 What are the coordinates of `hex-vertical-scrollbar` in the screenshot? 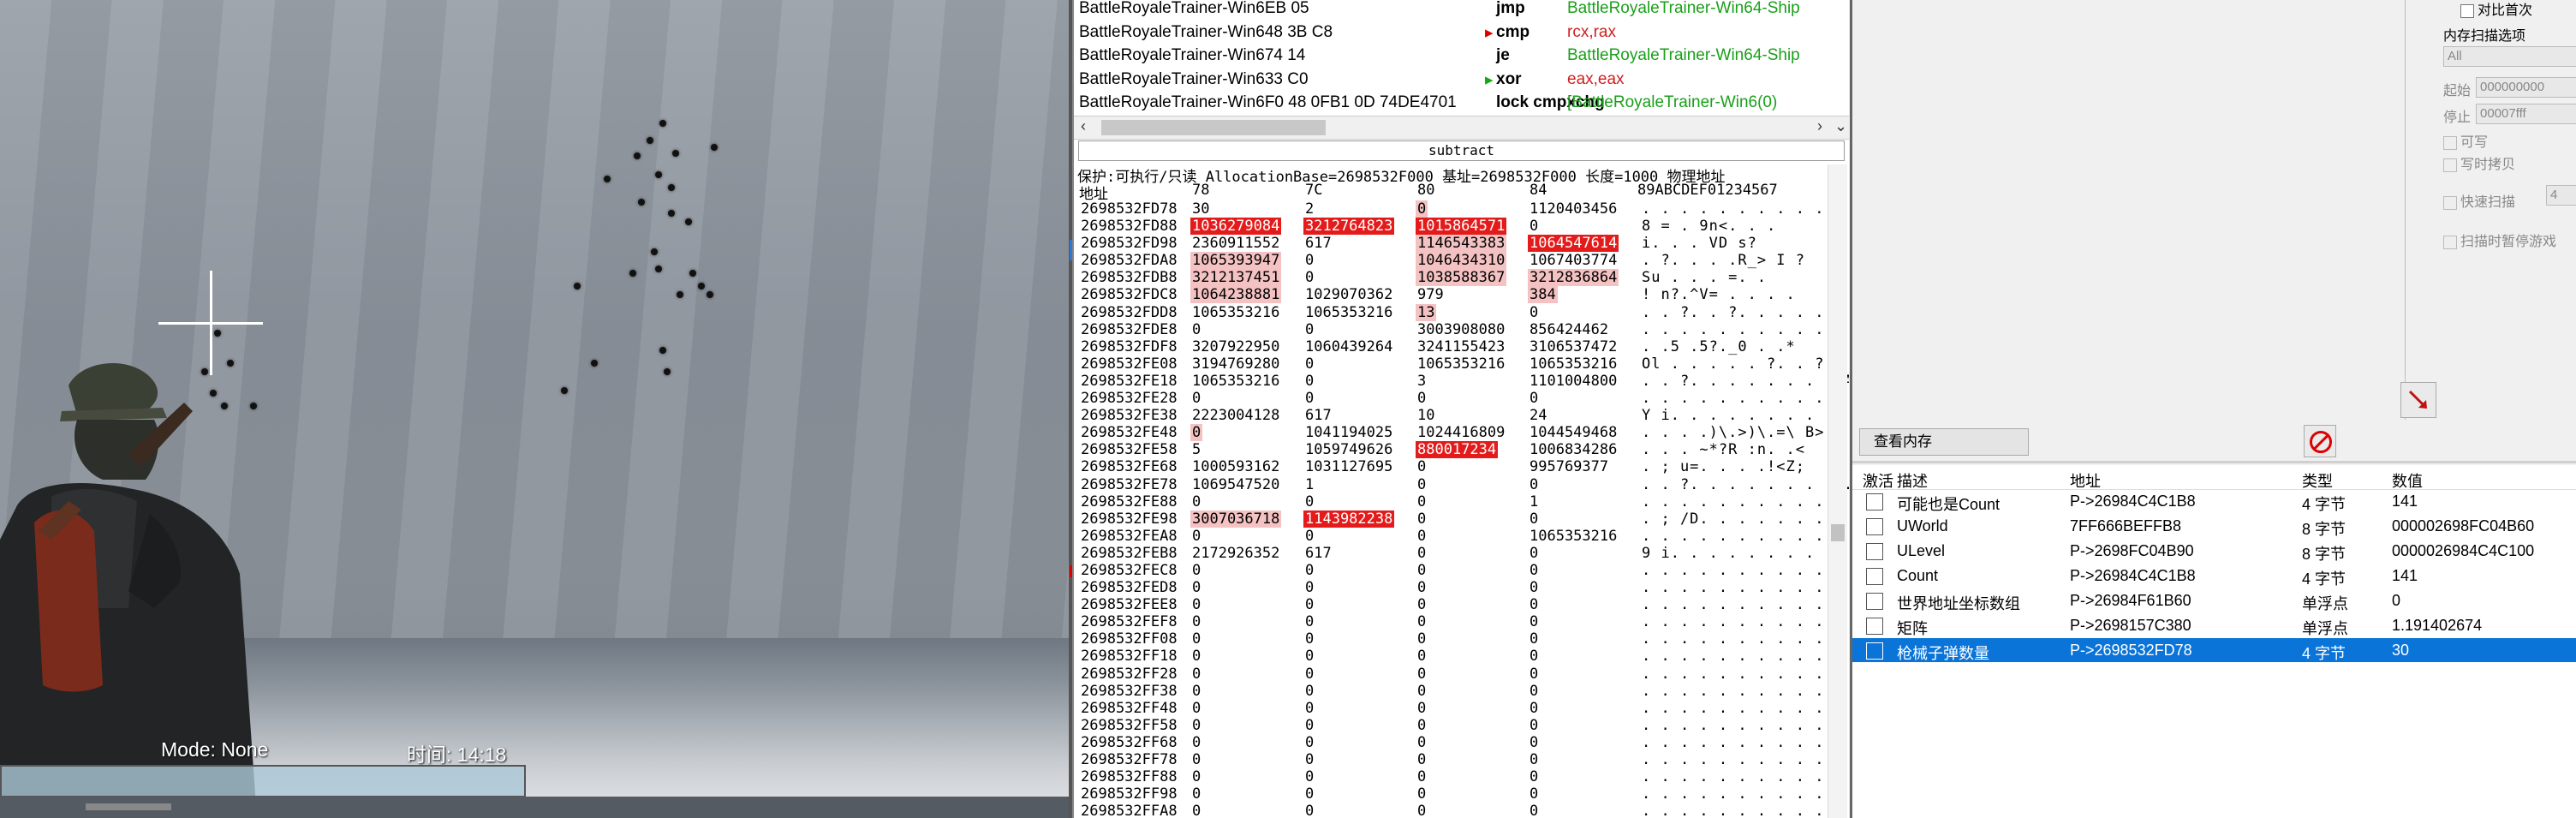 It's located at (1837, 491).